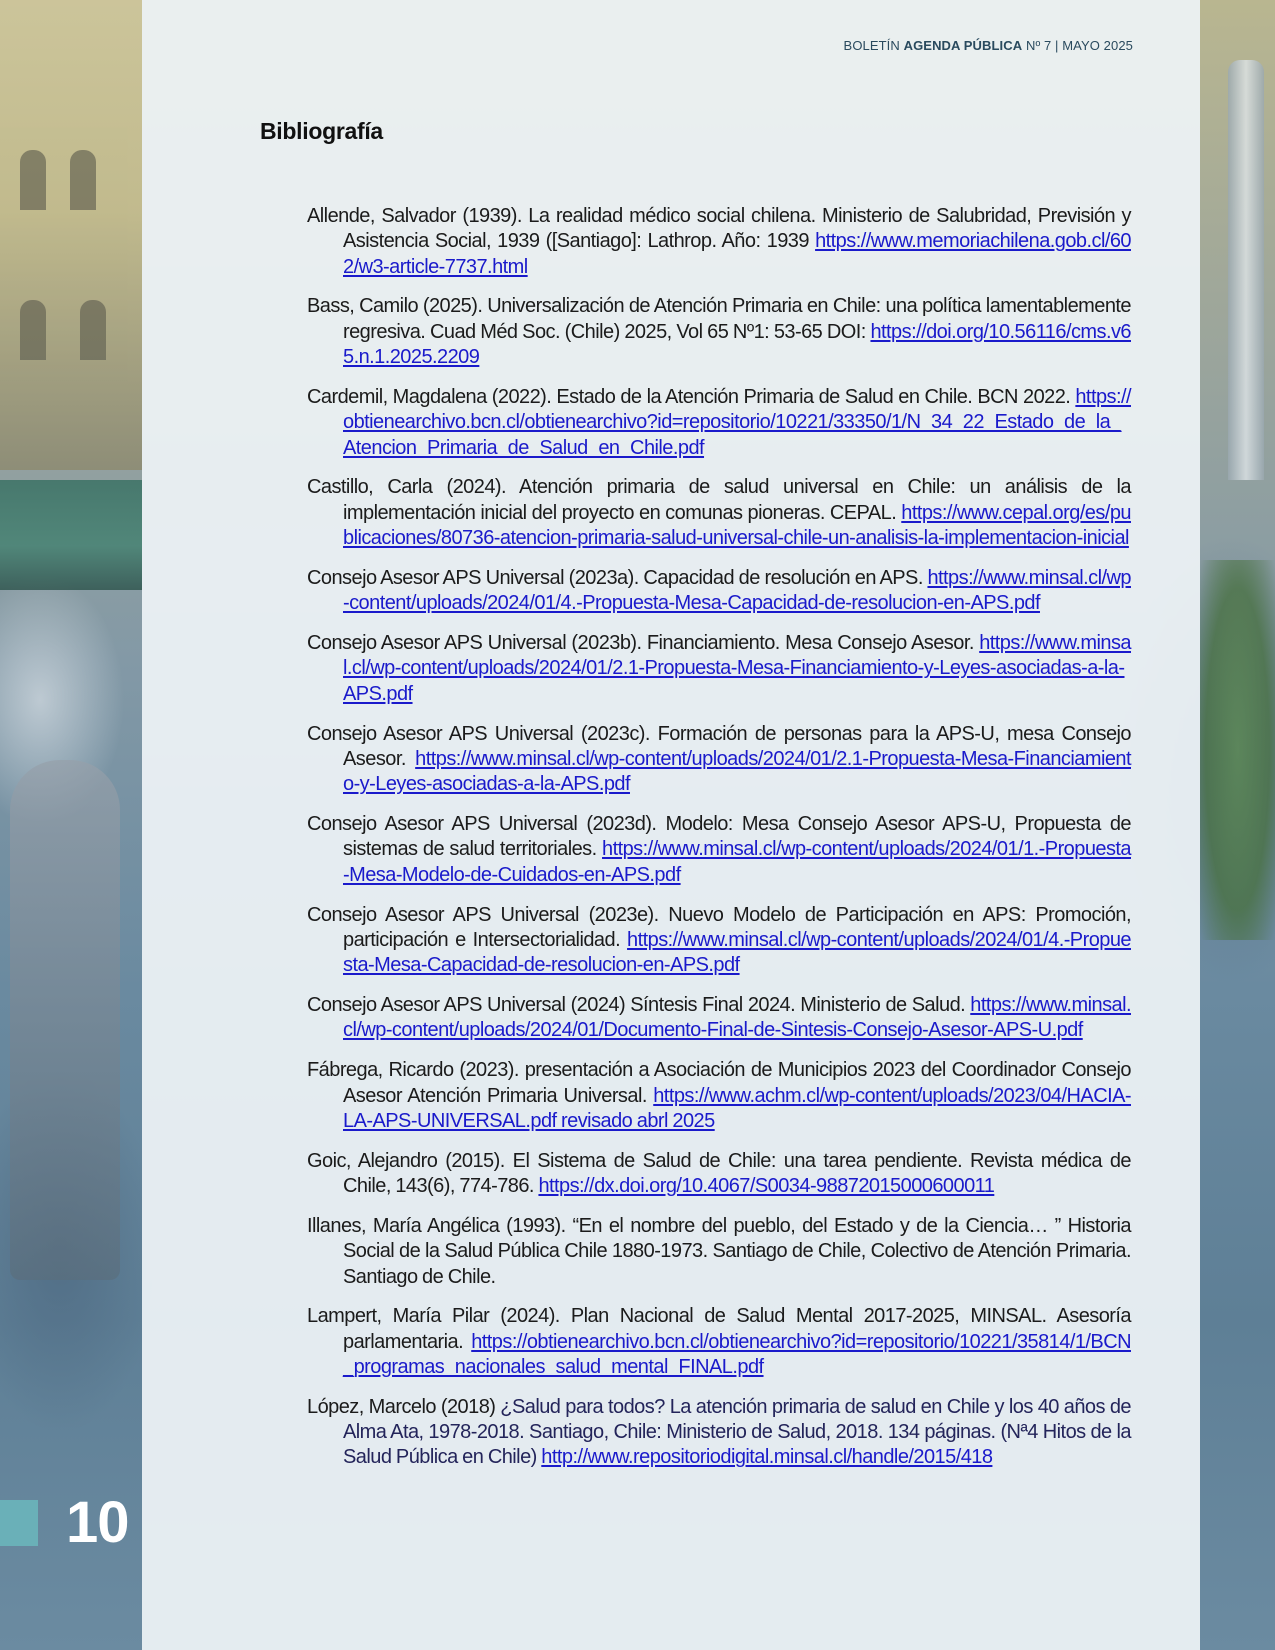 The width and height of the screenshot is (1275, 1650). I want to click on building-facade, so click(71, 235).